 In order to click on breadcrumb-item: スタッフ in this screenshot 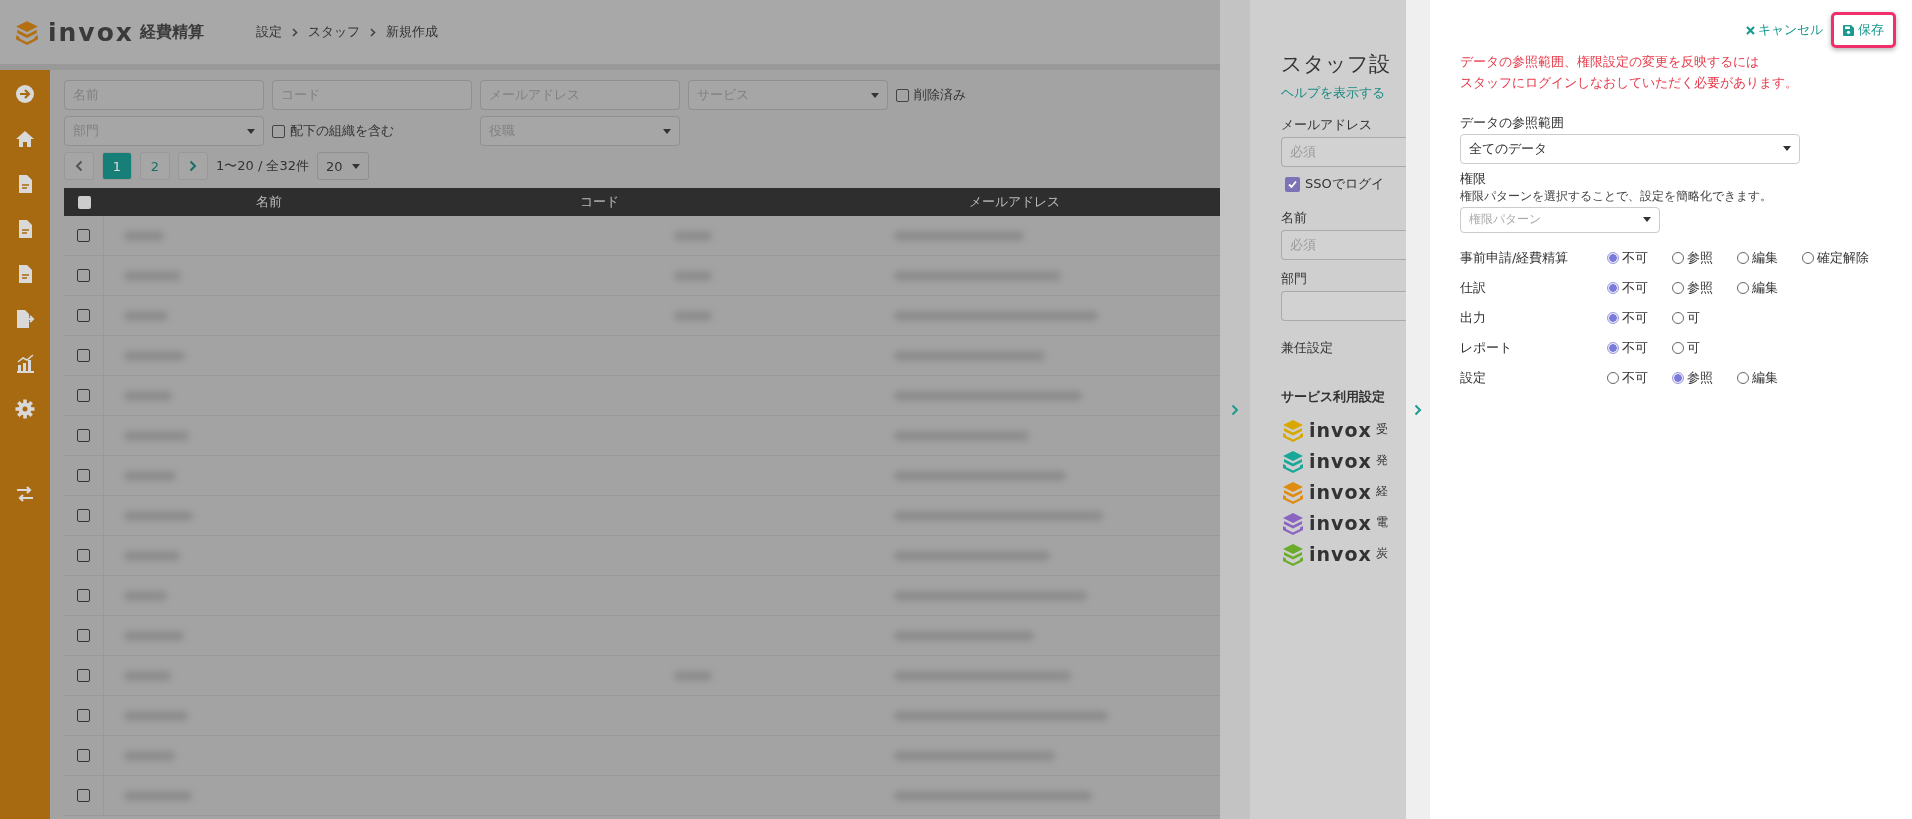, I will do `click(333, 32)`.